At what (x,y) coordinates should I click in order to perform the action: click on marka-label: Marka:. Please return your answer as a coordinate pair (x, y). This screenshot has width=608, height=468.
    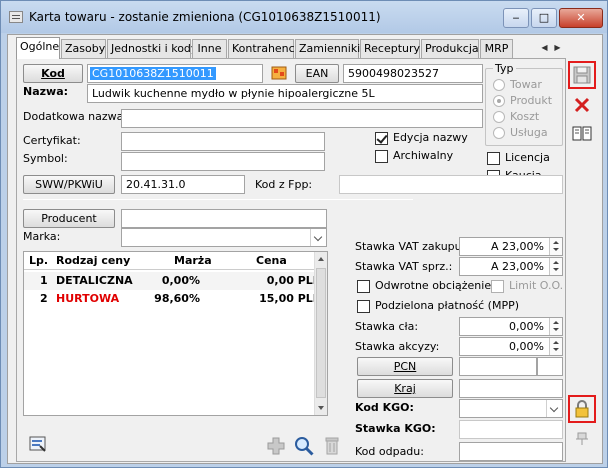
    Looking at the image, I should click on (42, 236).